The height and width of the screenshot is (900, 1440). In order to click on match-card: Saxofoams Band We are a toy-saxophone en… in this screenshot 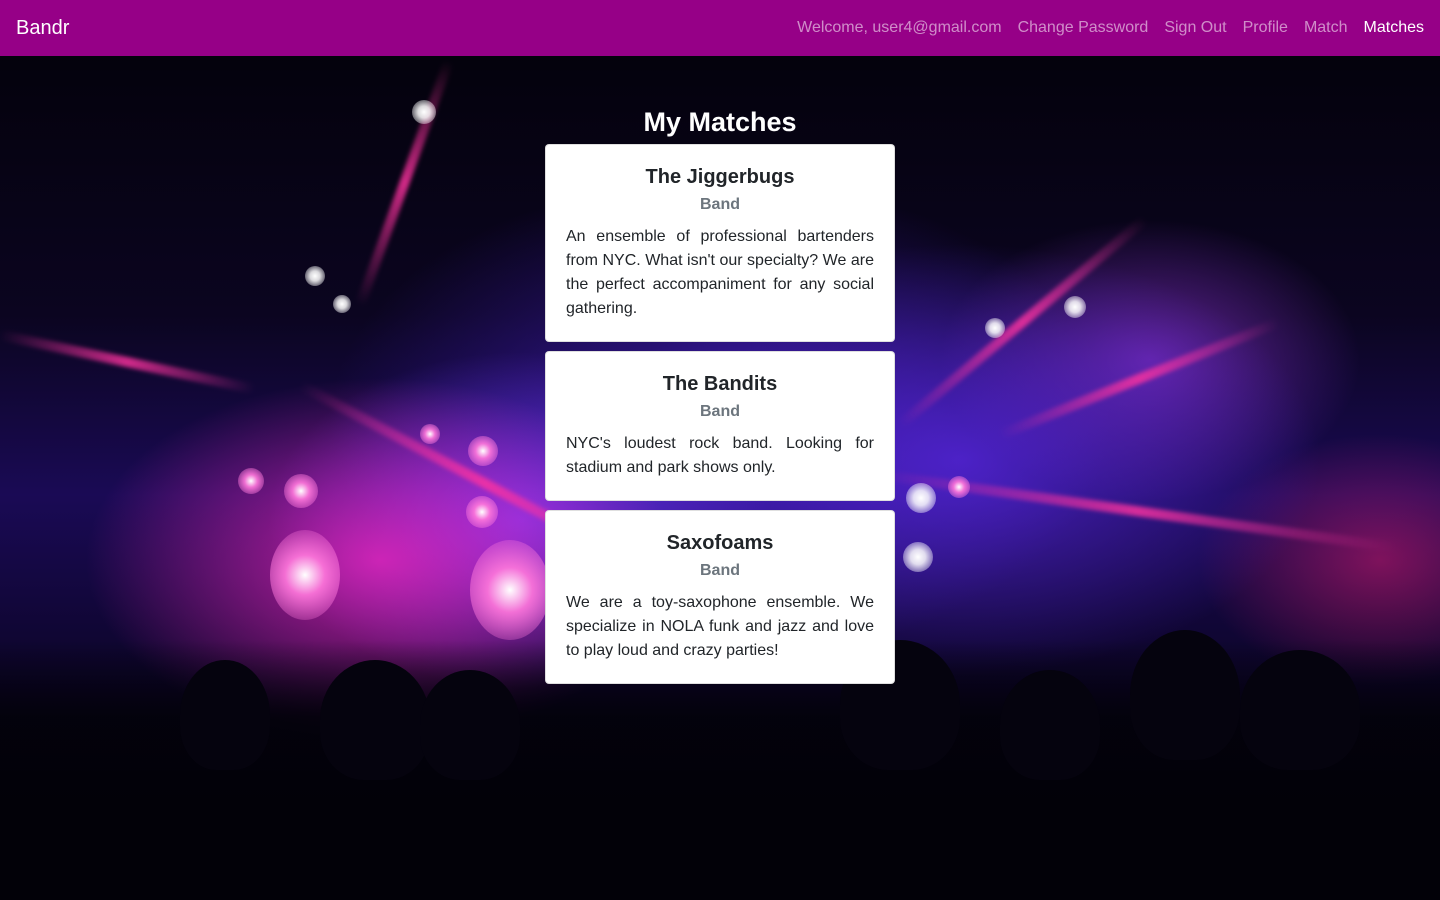, I will do `click(720, 597)`.